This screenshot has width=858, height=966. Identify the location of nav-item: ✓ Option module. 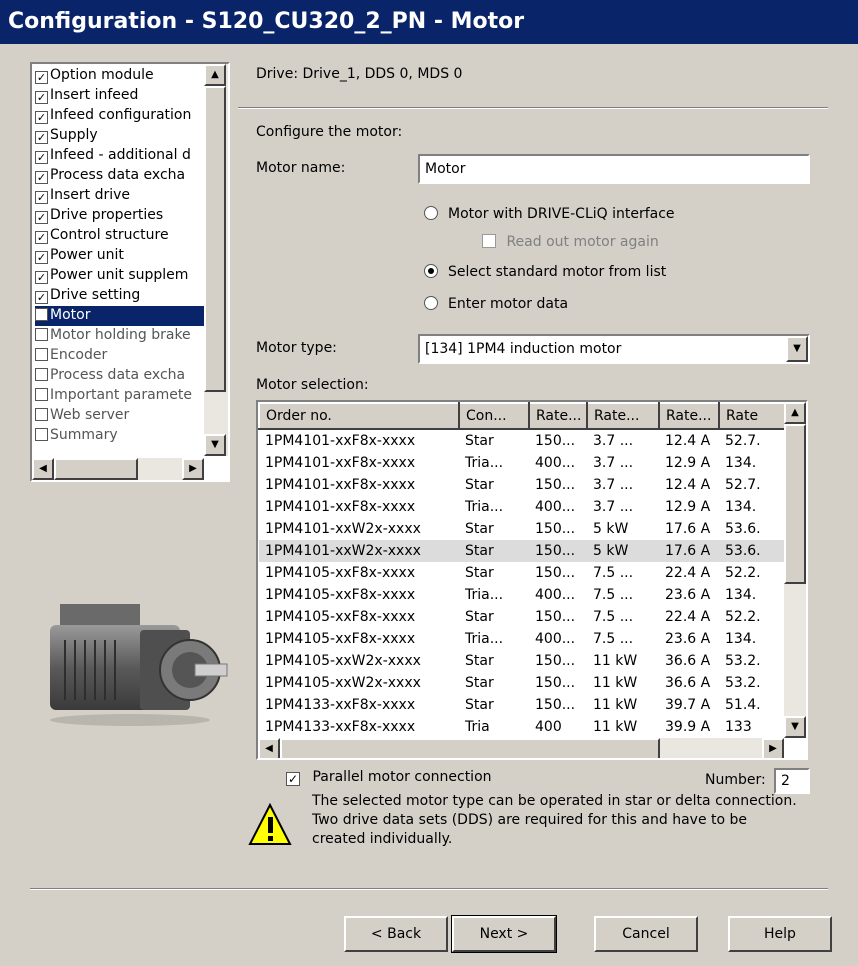
(120, 76).